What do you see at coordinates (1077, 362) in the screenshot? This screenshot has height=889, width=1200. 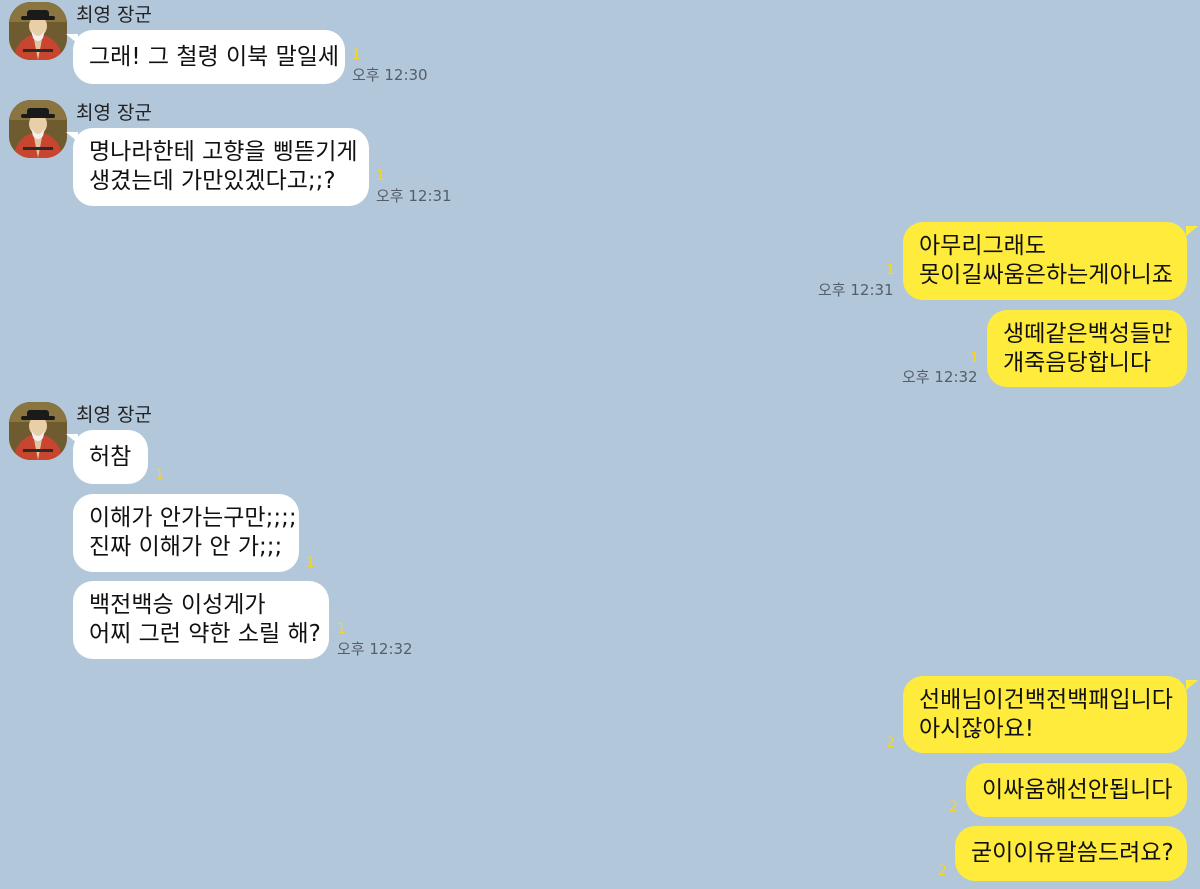 I see `message-text-line: 개죽음당합니다` at bounding box center [1077, 362].